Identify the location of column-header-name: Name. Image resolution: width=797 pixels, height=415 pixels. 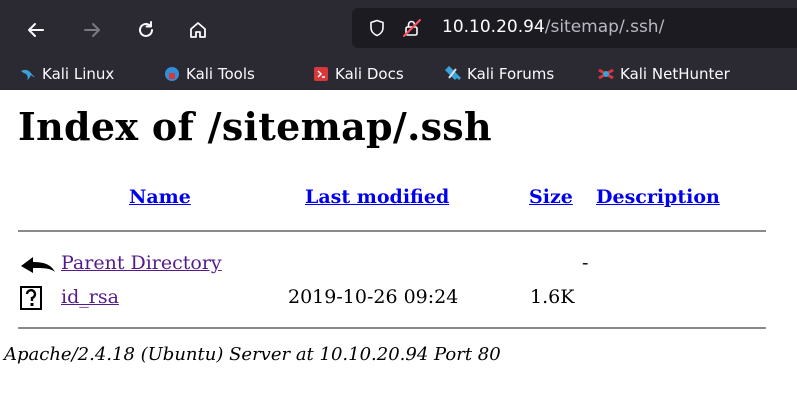
(160, 197).